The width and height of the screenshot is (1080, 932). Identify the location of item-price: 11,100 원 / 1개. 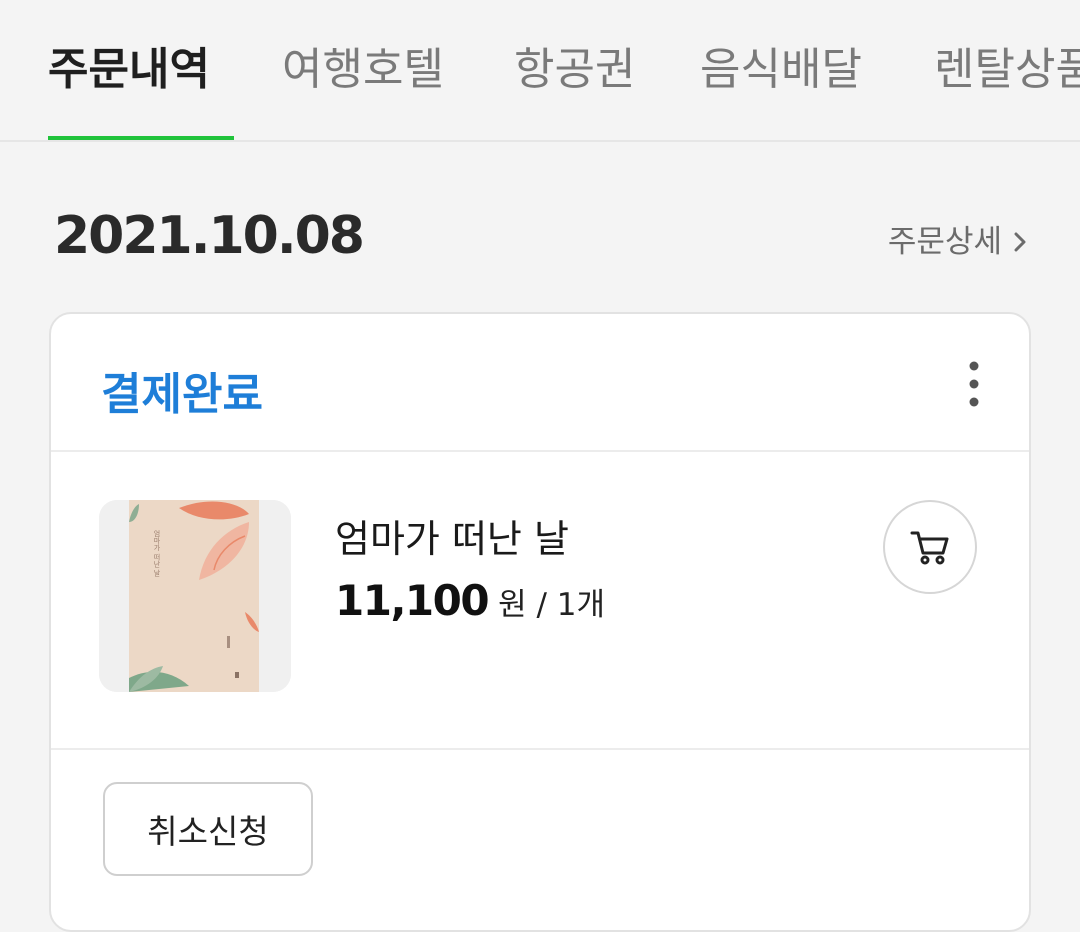
(470, 600).